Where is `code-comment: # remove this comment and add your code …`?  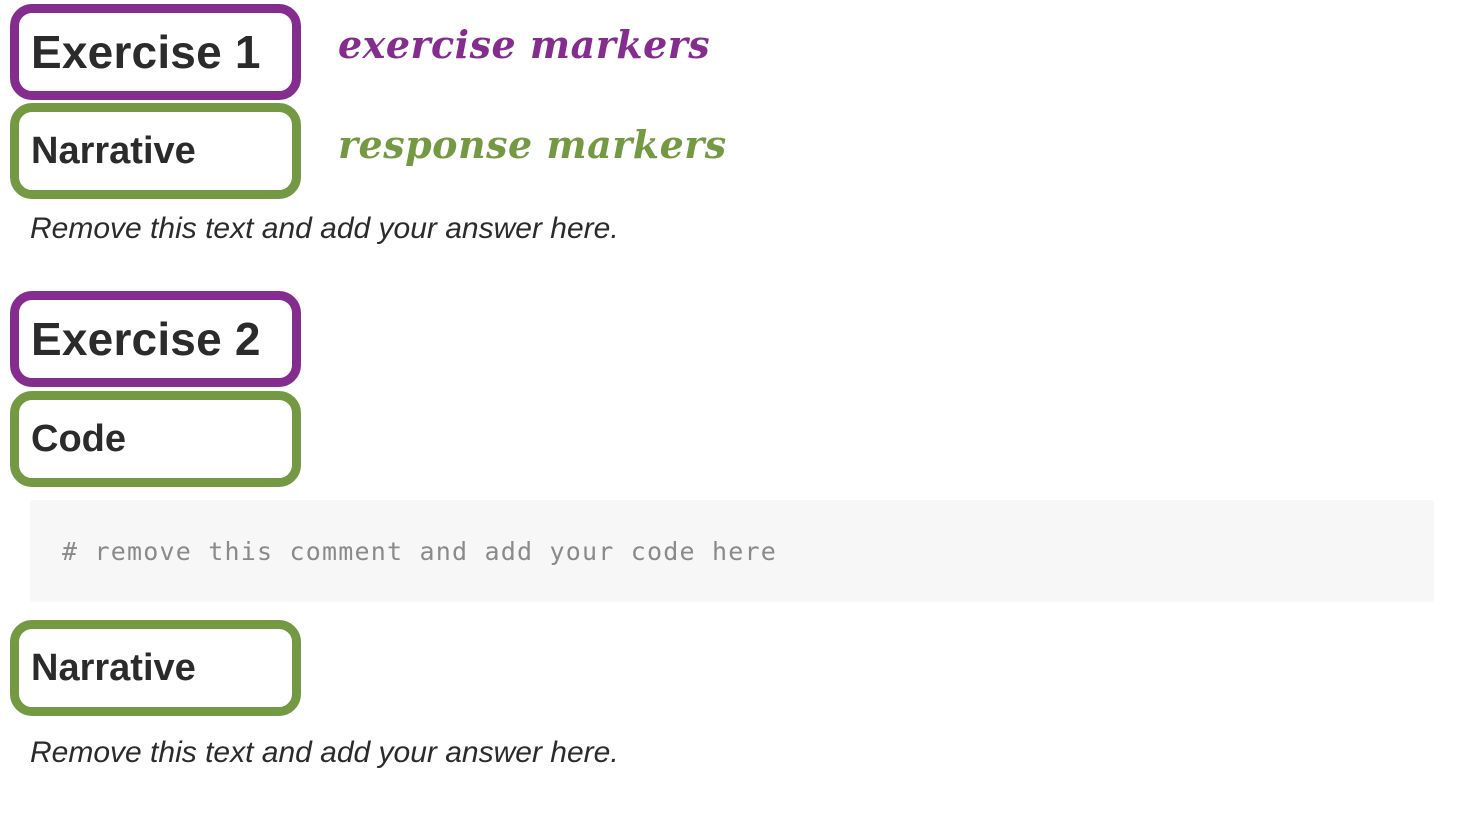 code-comment: # remove this comment and add your code … is located at coordinates (419, 551).